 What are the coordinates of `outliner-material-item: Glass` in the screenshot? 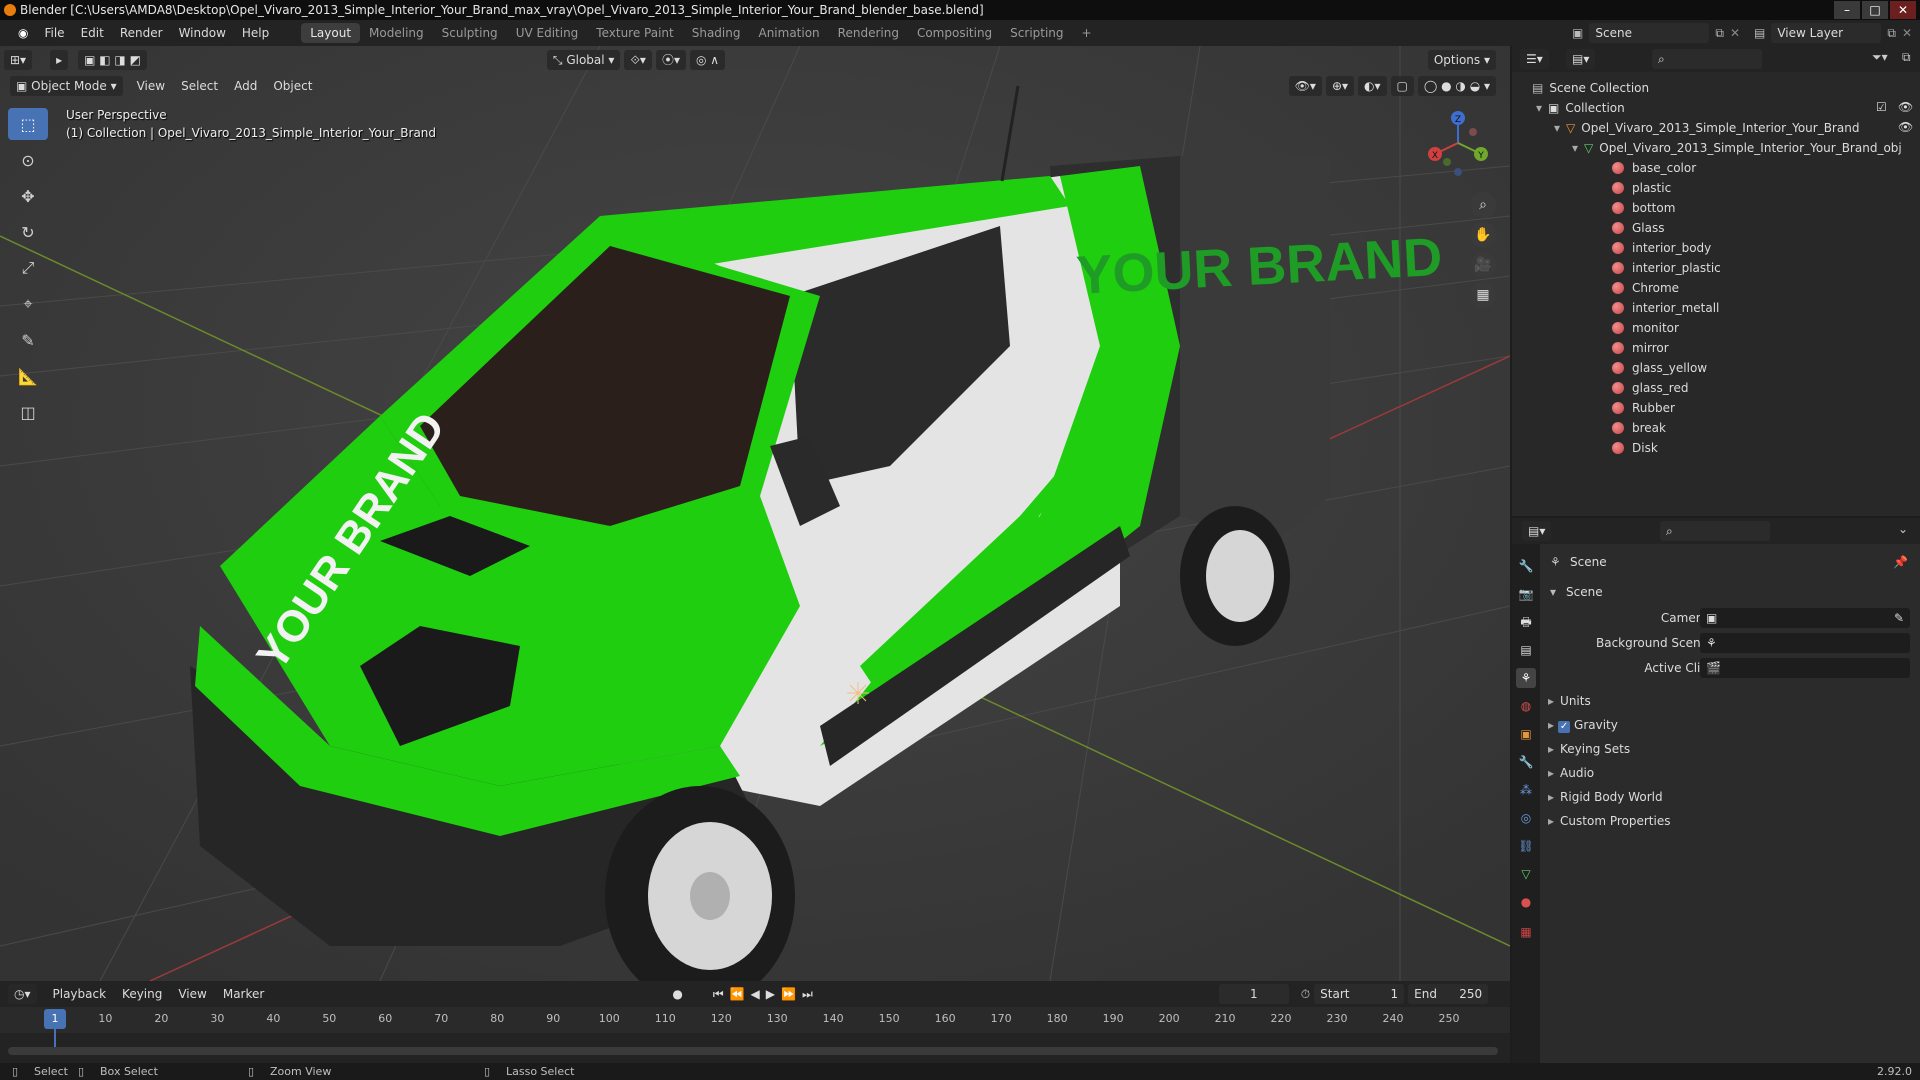 It's located at (1638, 228).